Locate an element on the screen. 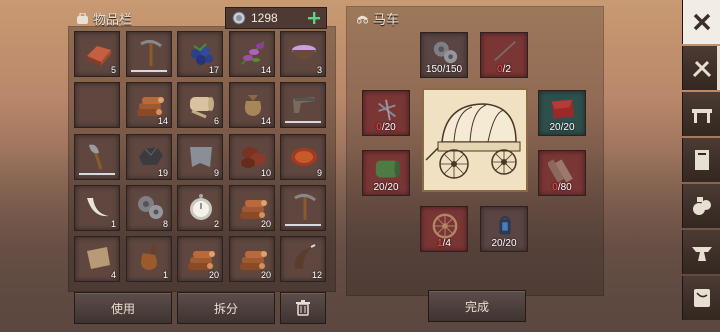  coin-count: 1298 is located at coordinates (264, 18).